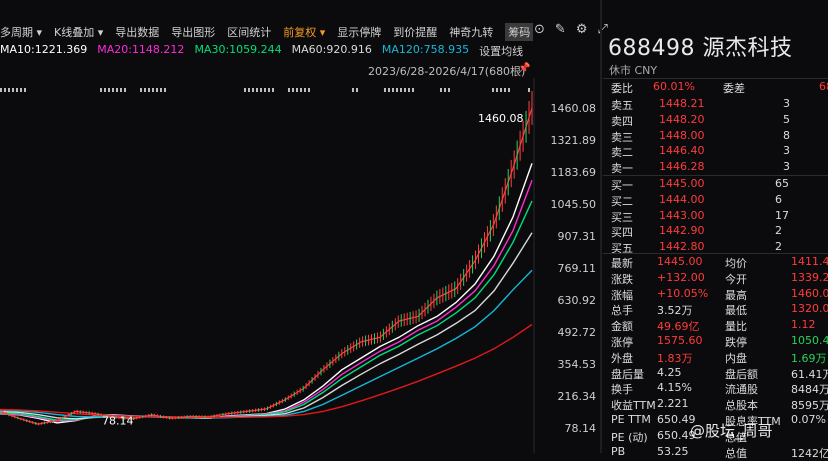  Describe the element at coordinates (808, 419) in the screenshot. I see `stat-value-2: 0.07%` at that location.